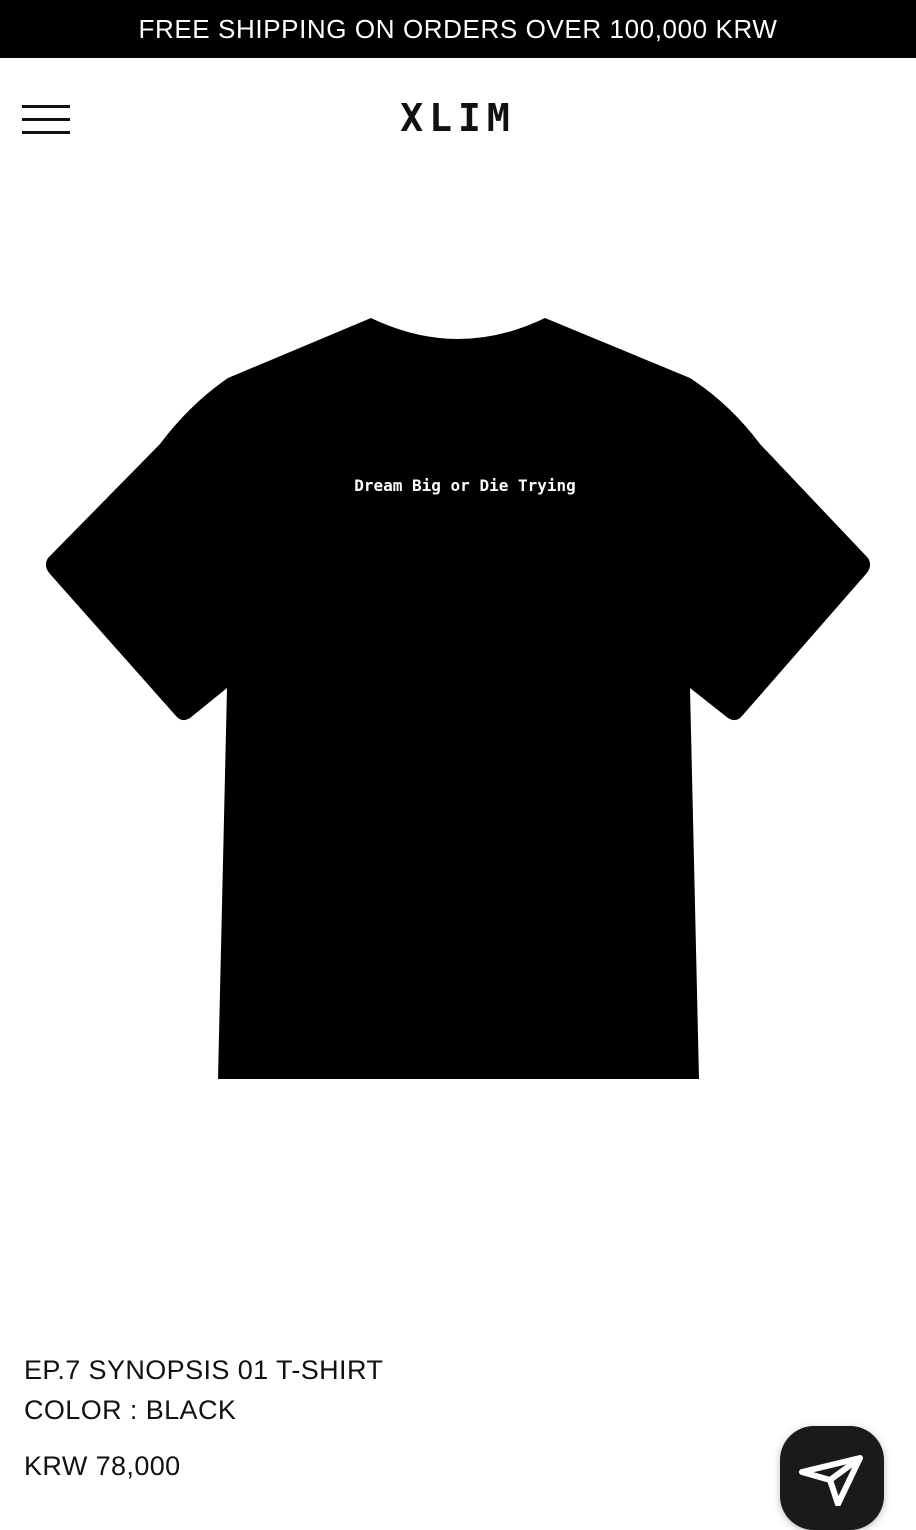  I want to click on tshirt-print-text: Dream Big or Die Trying, so click(465, 485).